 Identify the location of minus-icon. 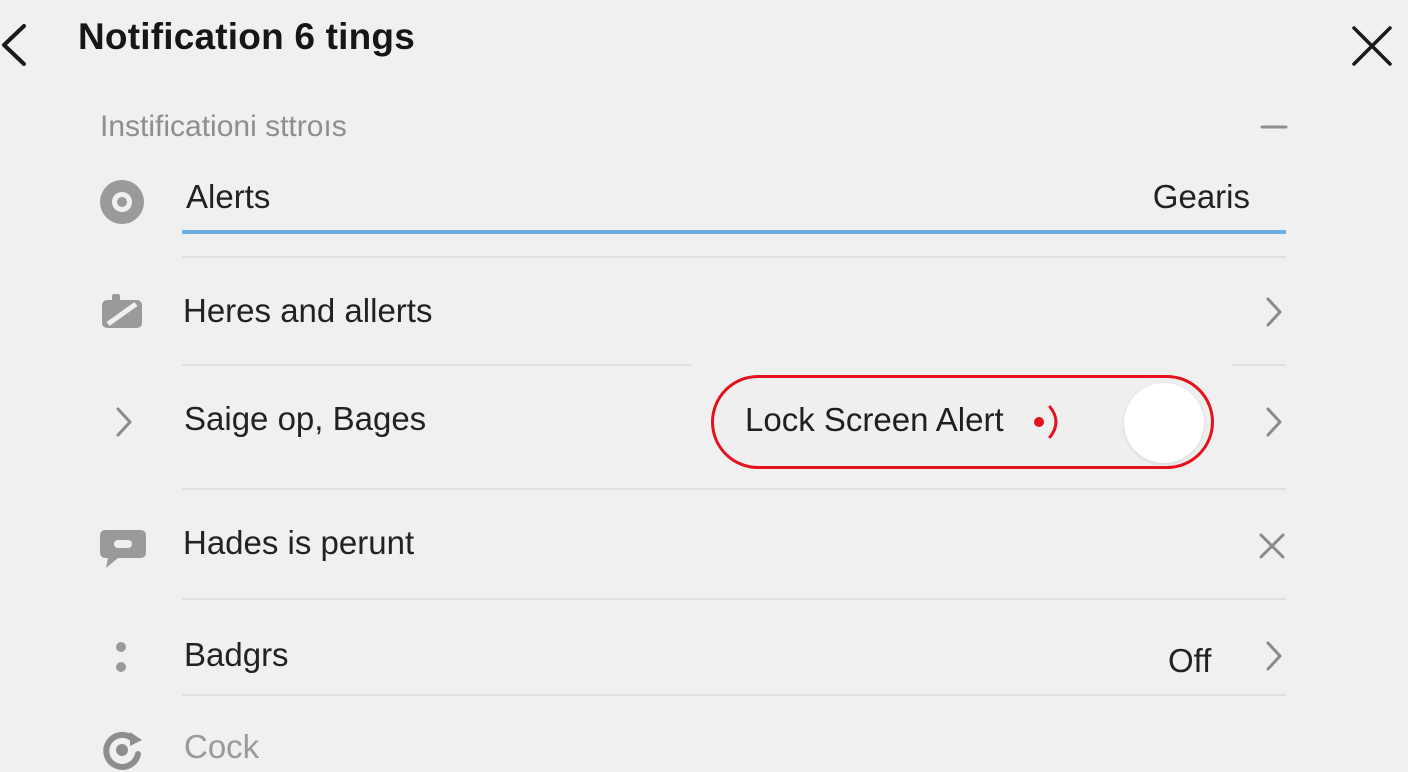
(1274, 127).